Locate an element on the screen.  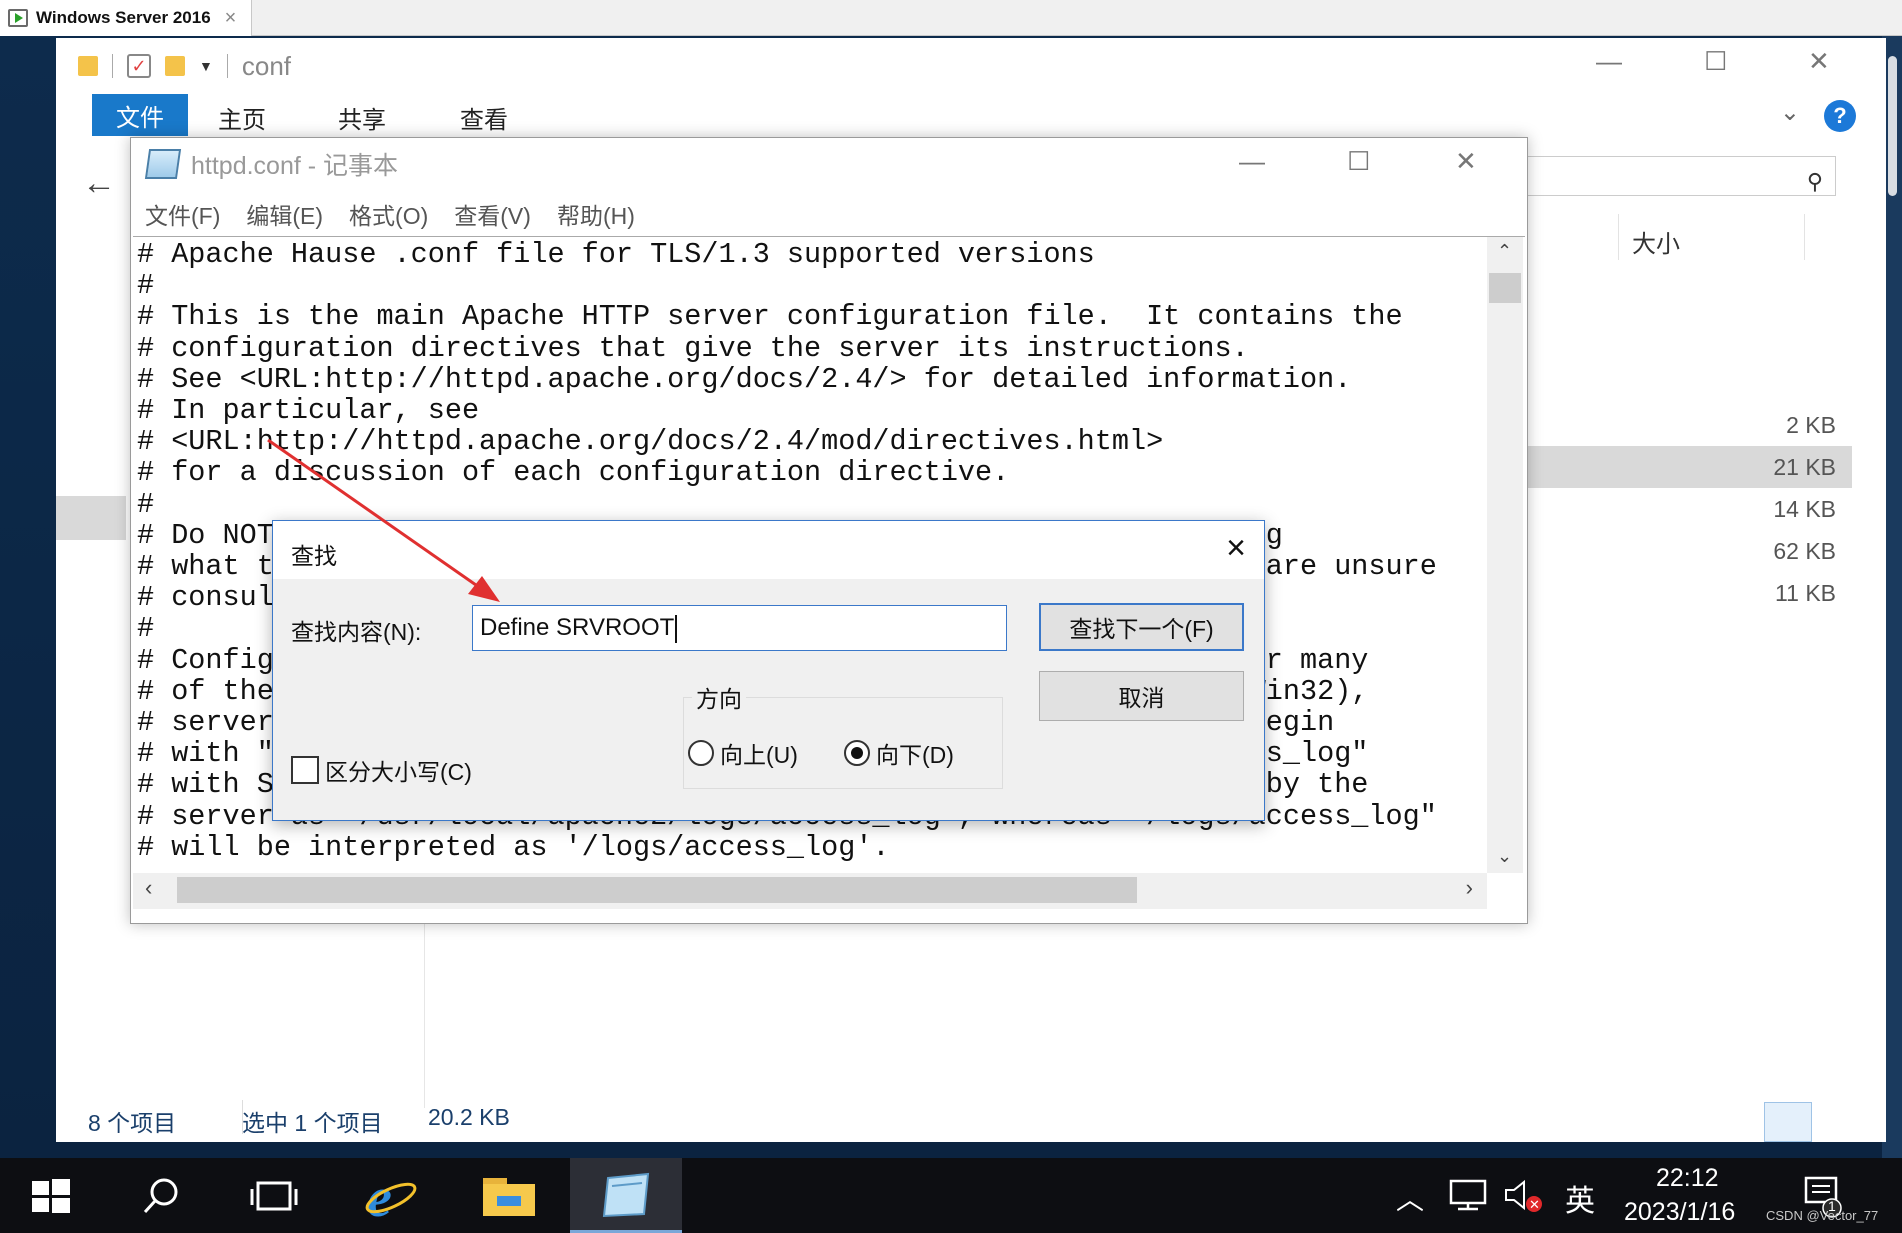
internet-explorer-icon: e is located at coordinates (391, 1195).